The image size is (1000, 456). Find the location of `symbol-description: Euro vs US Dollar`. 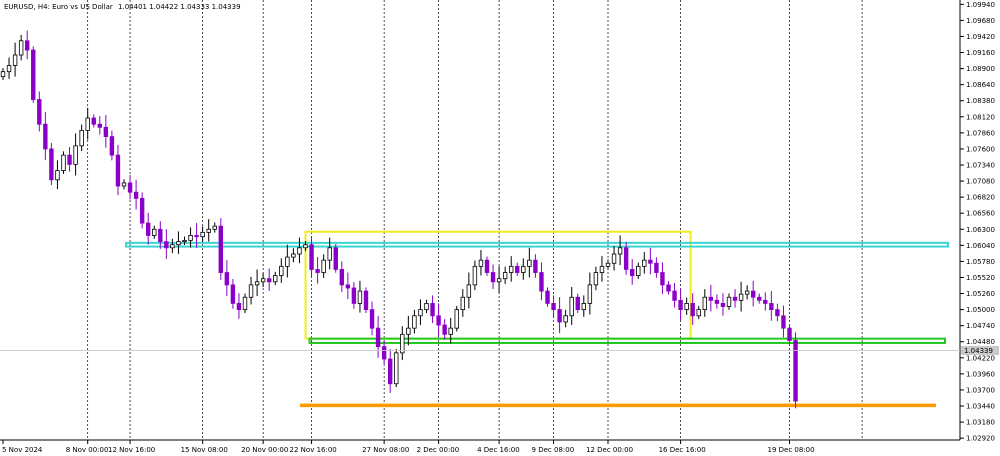

symbol-description: Euro vs US Dollar is located at coordinates (82, 7).